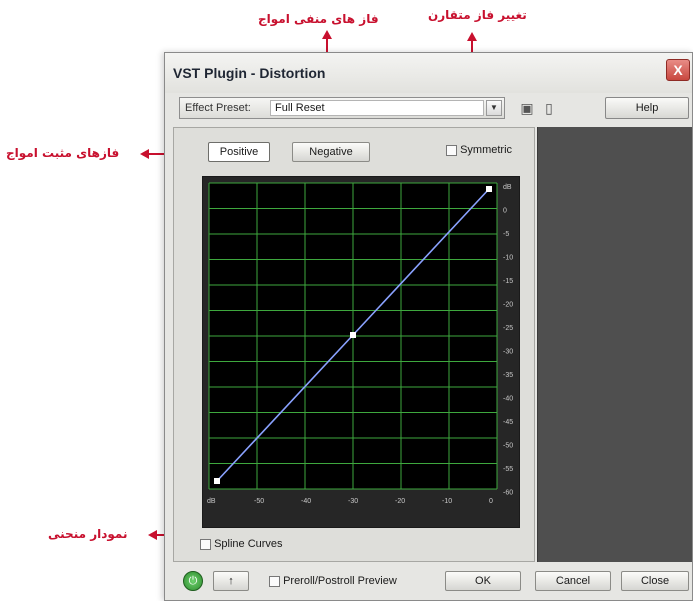  Describe the element at coordinates (211, 501) in the screenshot. I see `x-tick-label: dB` at that location.